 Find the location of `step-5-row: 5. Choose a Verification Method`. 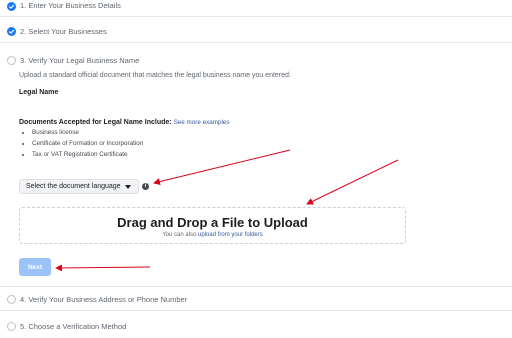

step-5-row: 5. Choose a Verification Method is located at coordinates (256, 326).